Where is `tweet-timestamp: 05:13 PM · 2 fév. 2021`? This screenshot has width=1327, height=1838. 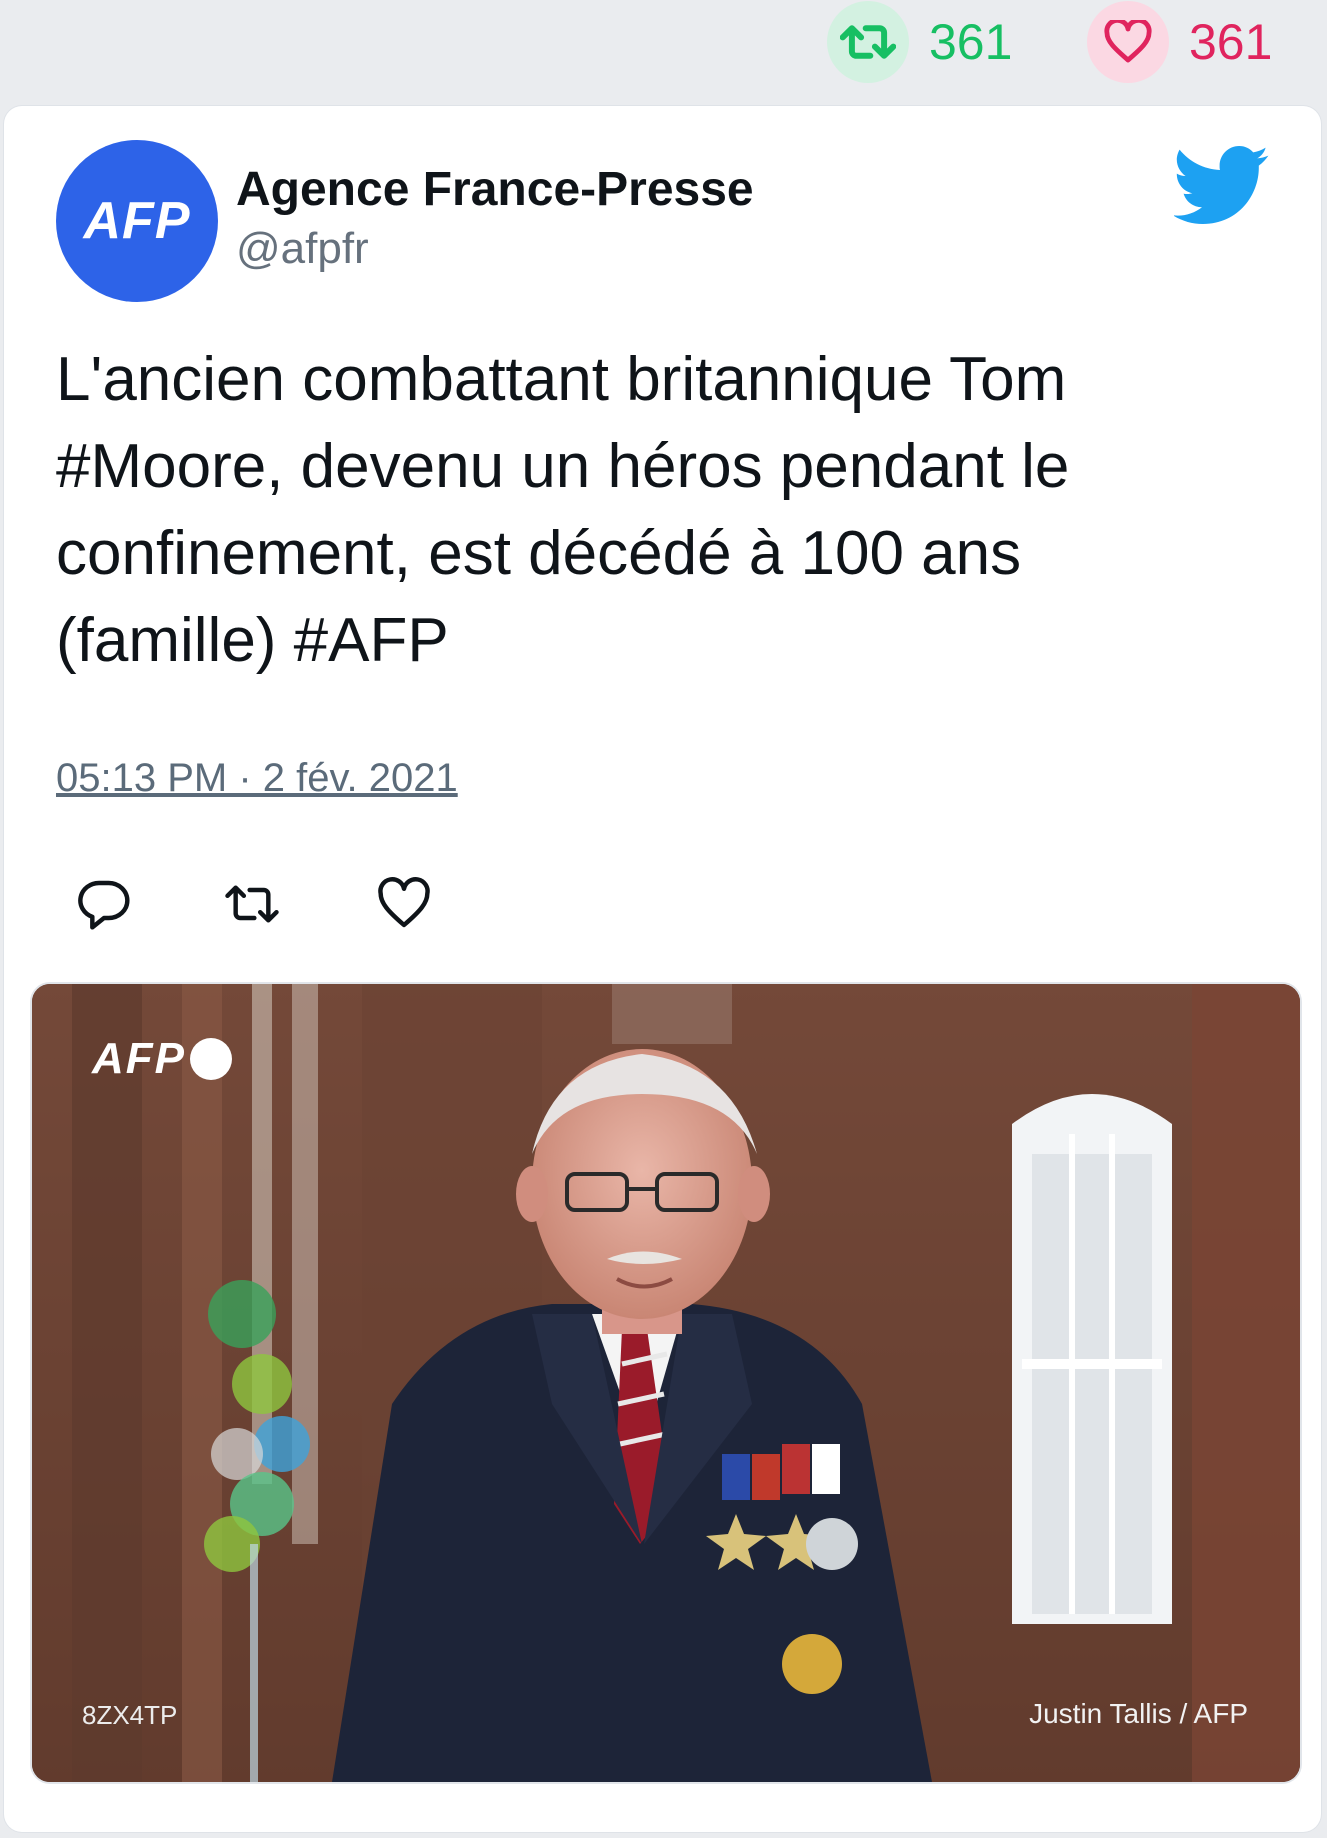
tweet-timestamp: 05:13 PM · 2 fév. 2021 is located at coordinates (257, 778).